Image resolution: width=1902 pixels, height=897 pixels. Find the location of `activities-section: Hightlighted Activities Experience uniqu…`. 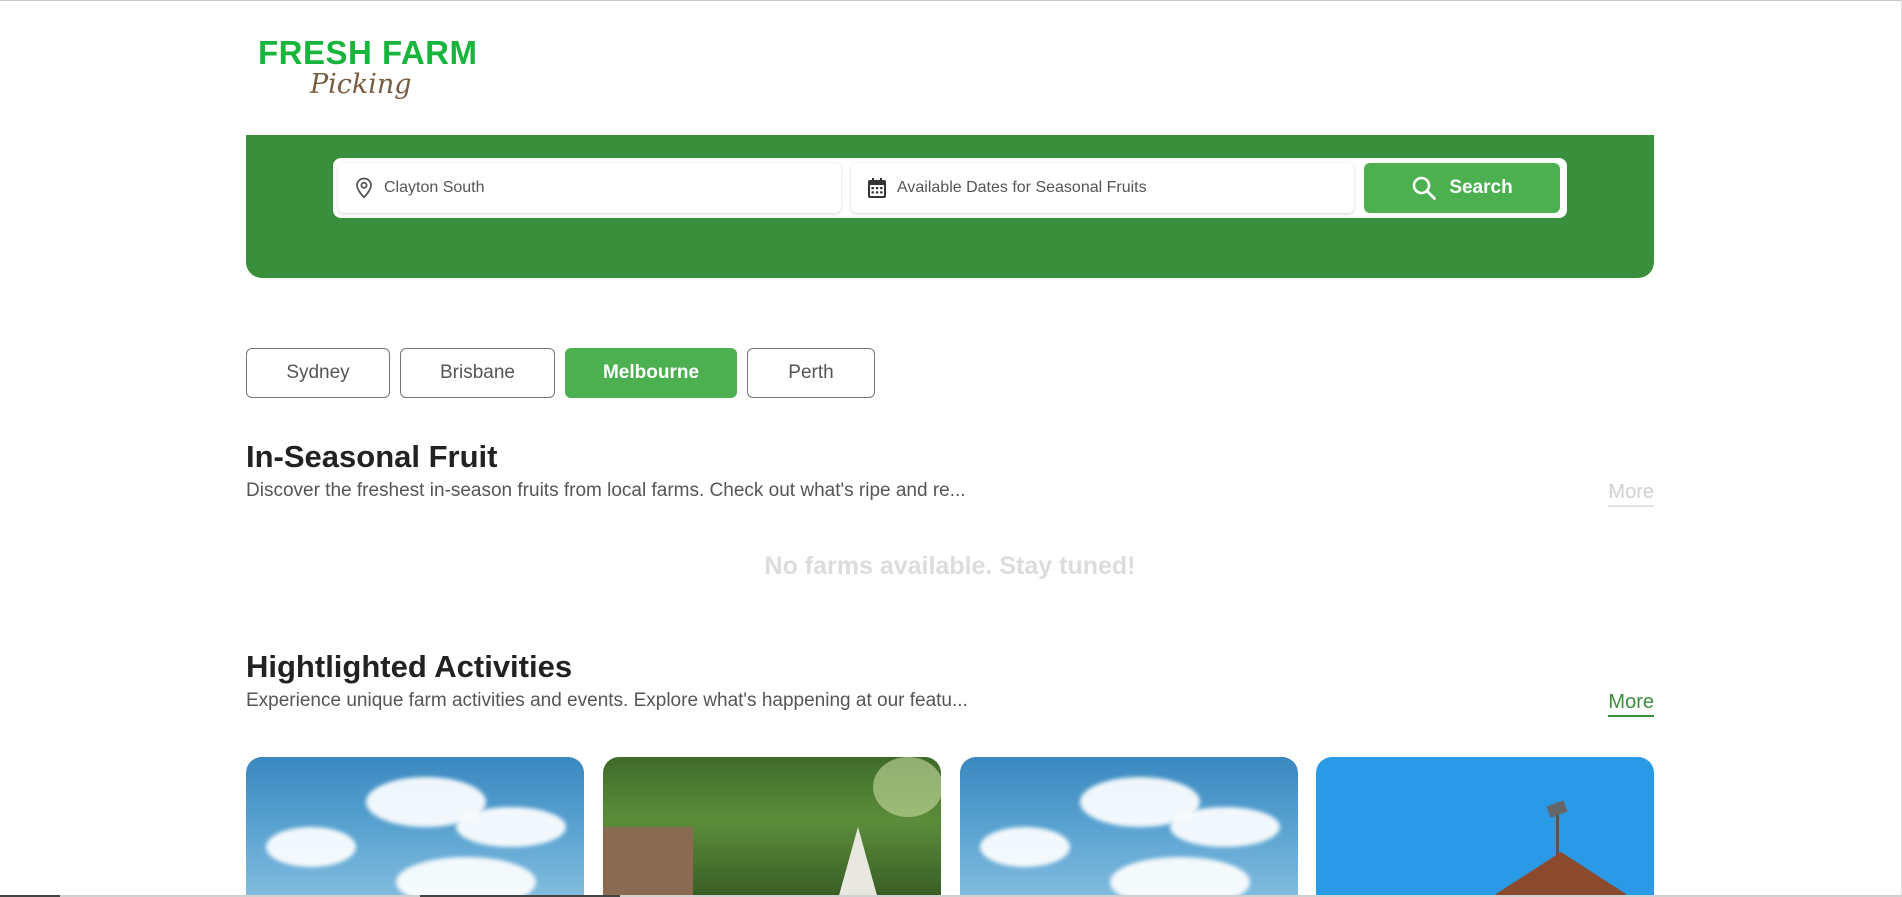

activities-section: Hightlighted Activities Experience uniqu… is located at coordinates (950, 688).